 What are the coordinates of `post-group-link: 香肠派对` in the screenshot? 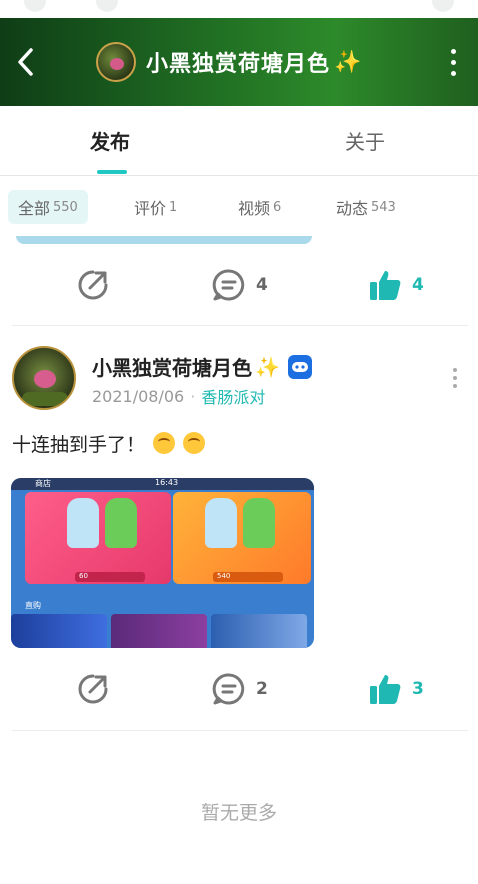 It's located at (233, 396).